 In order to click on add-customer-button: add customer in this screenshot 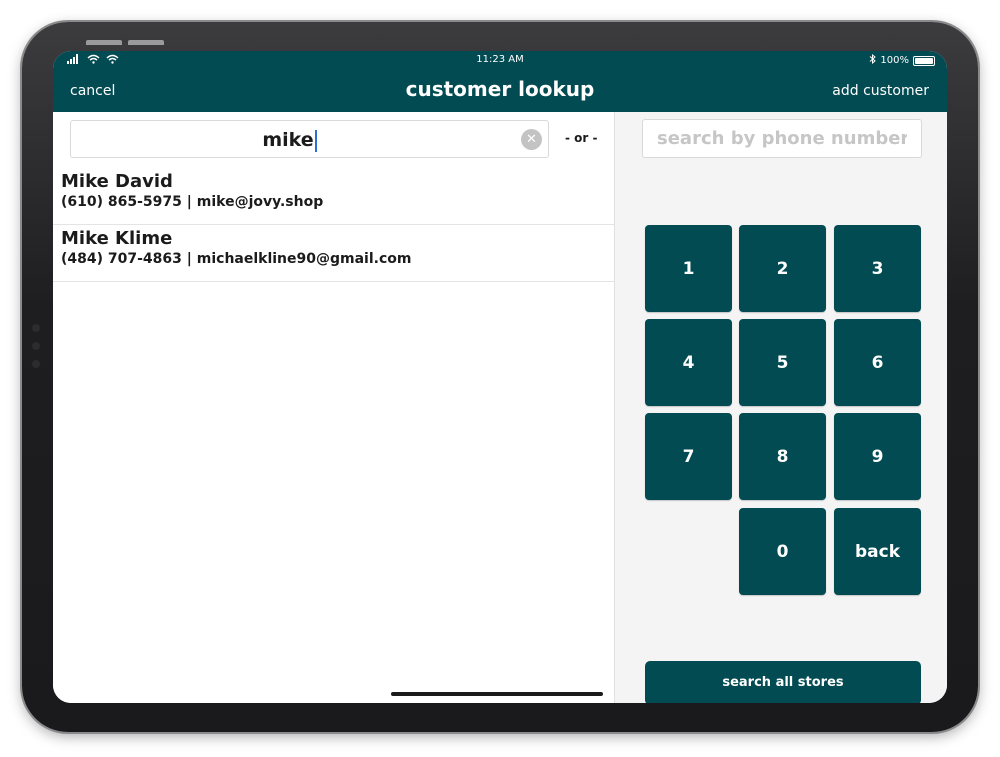, I will do `click(880, 91)`.